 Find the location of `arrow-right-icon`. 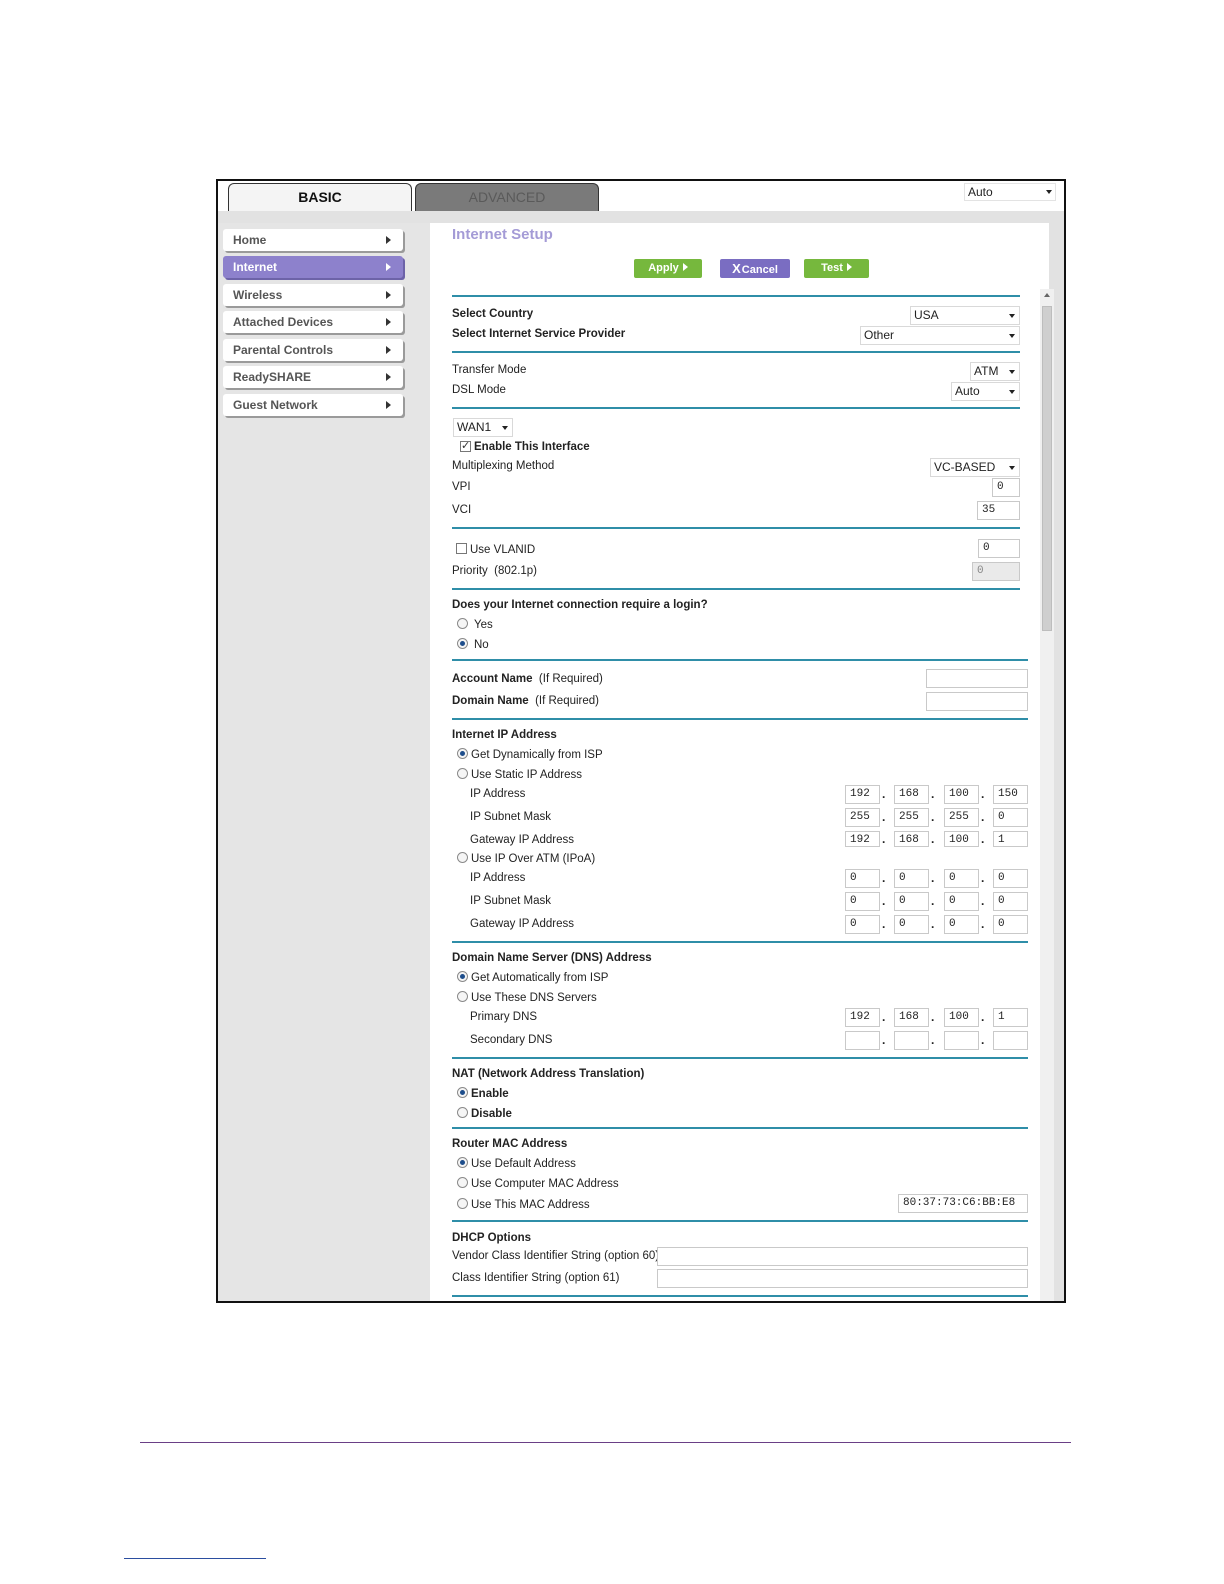

arrow-right-icon is located at coordinates (388, 295).